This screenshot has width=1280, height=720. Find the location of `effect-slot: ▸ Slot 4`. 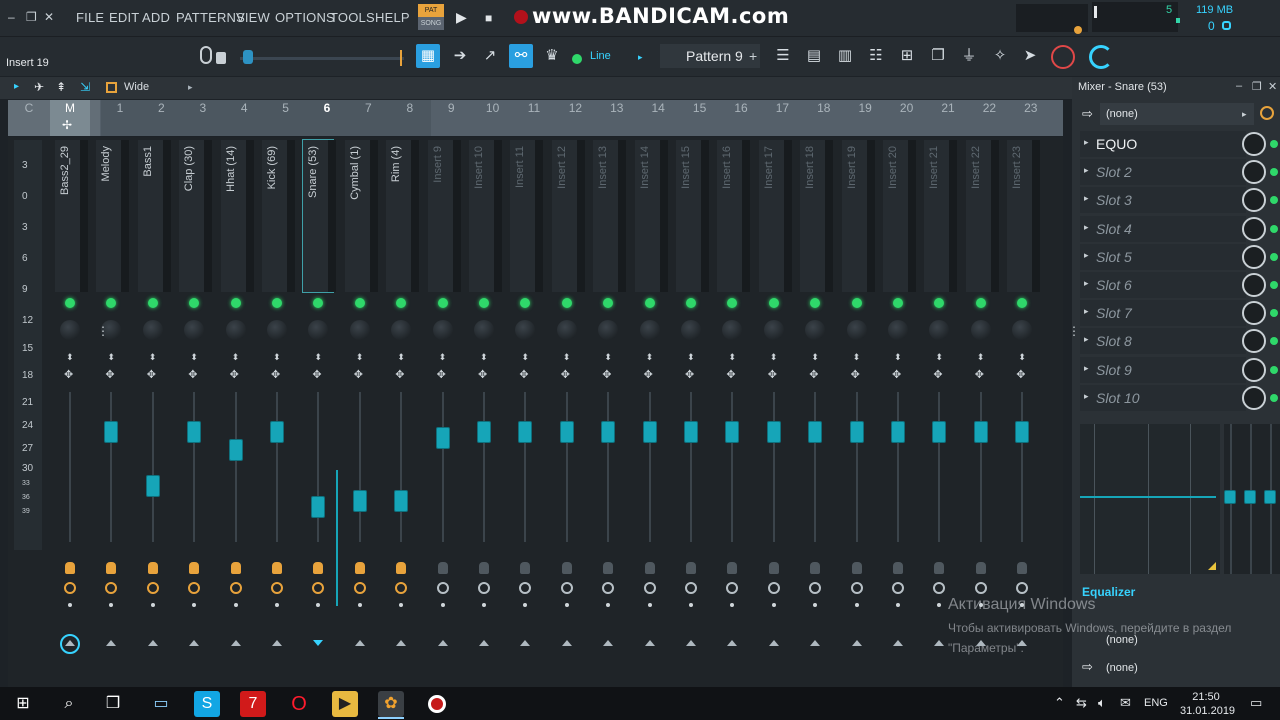

effect-slot: ▸ Slot 4 is located at coordinates (1163, 228).